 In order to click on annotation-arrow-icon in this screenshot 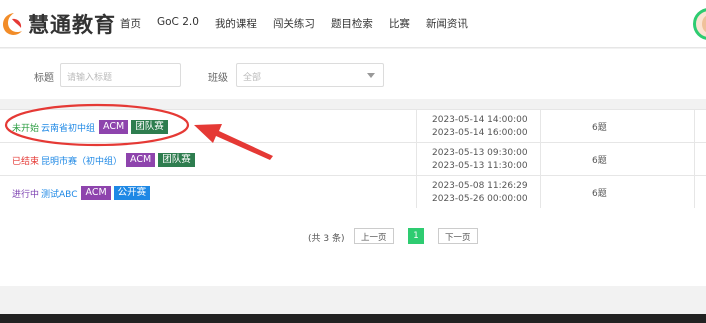, I will do `click(233, 142)`.